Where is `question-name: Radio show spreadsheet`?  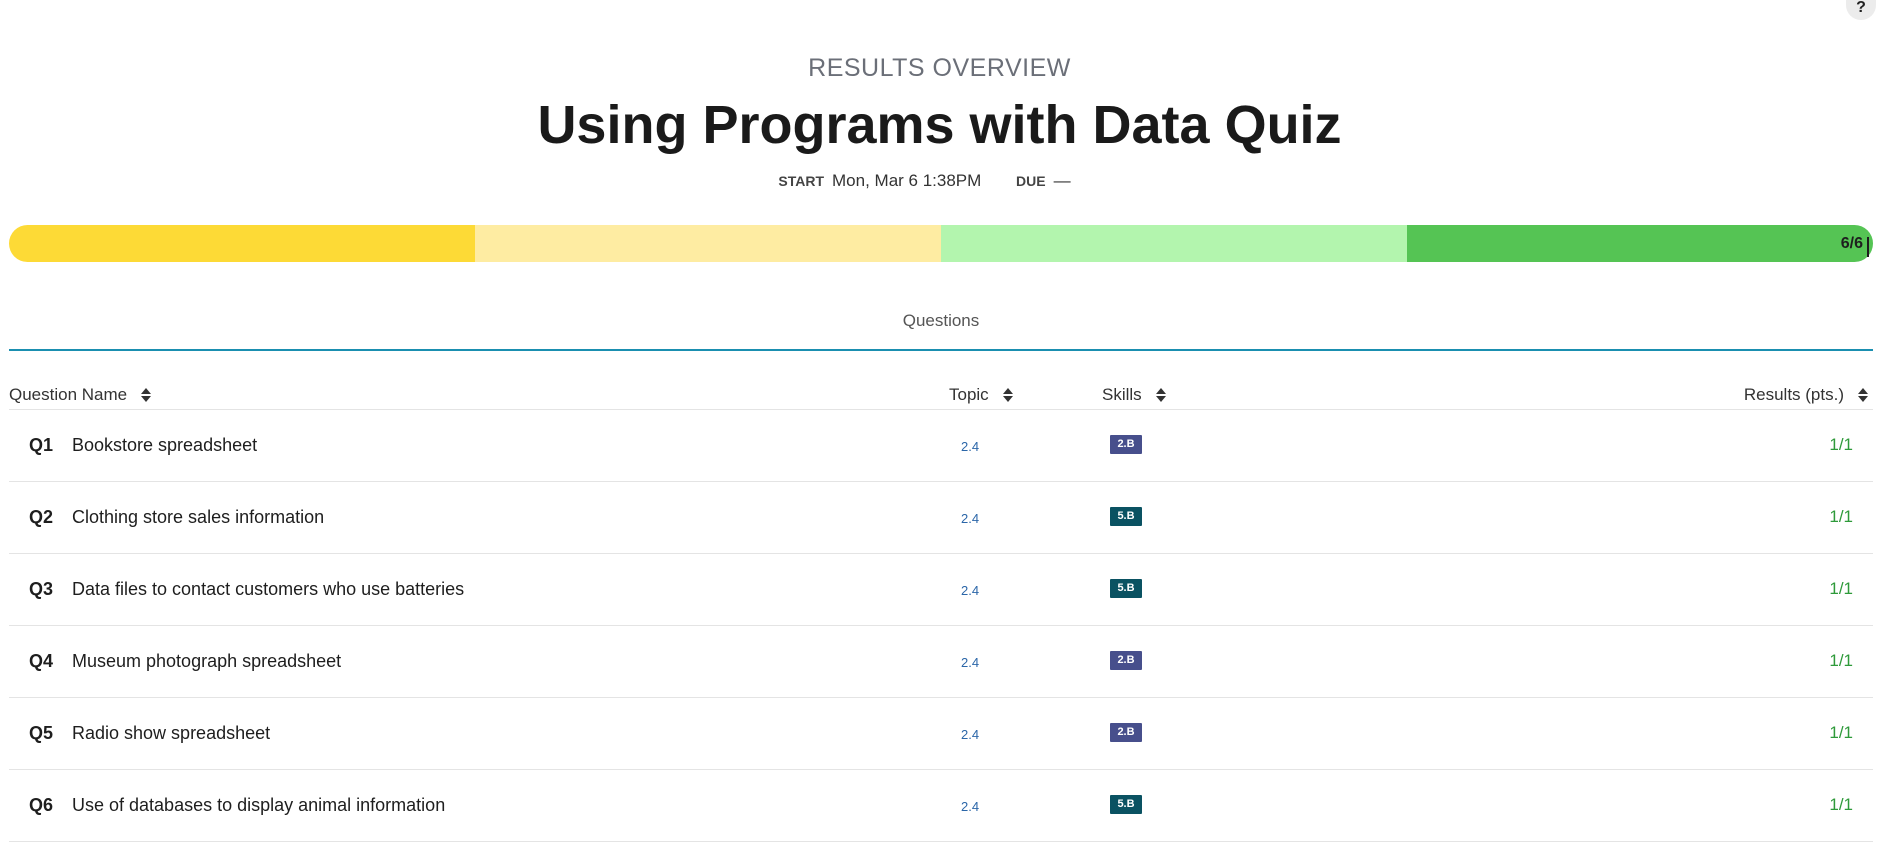 question-name: Radio show spreadsheet is located at coordinates (171, 733).